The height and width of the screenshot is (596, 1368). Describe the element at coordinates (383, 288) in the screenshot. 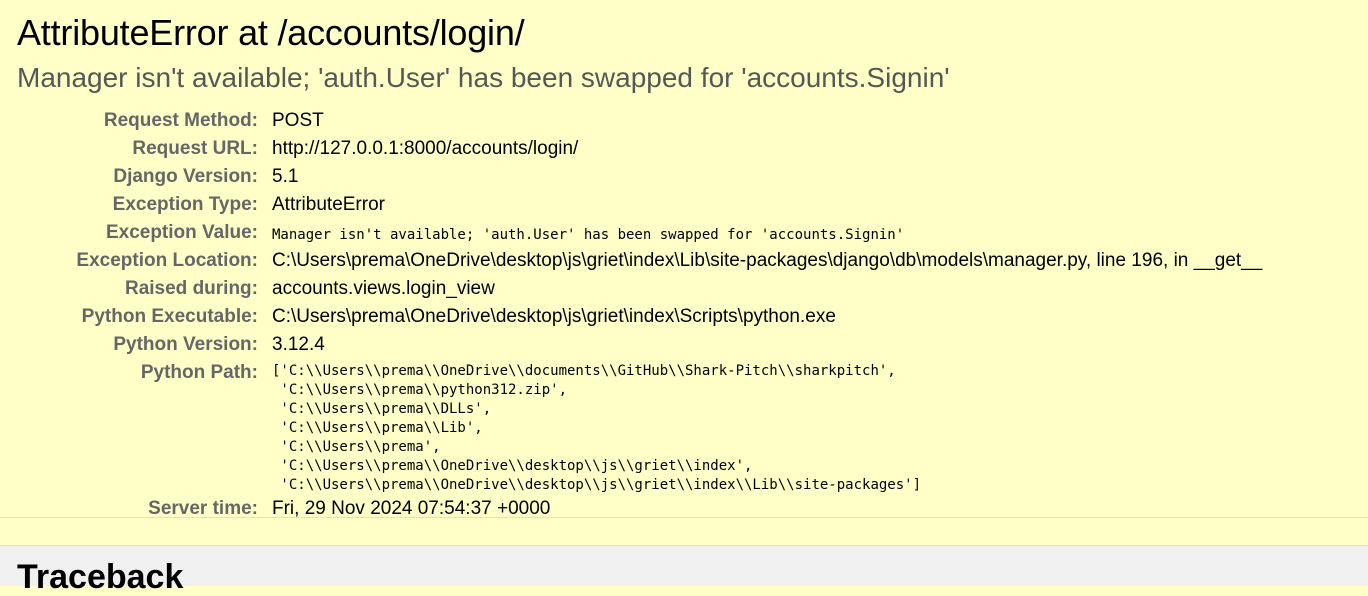

I see `meta-value: accounts.views.login_view` at that location.